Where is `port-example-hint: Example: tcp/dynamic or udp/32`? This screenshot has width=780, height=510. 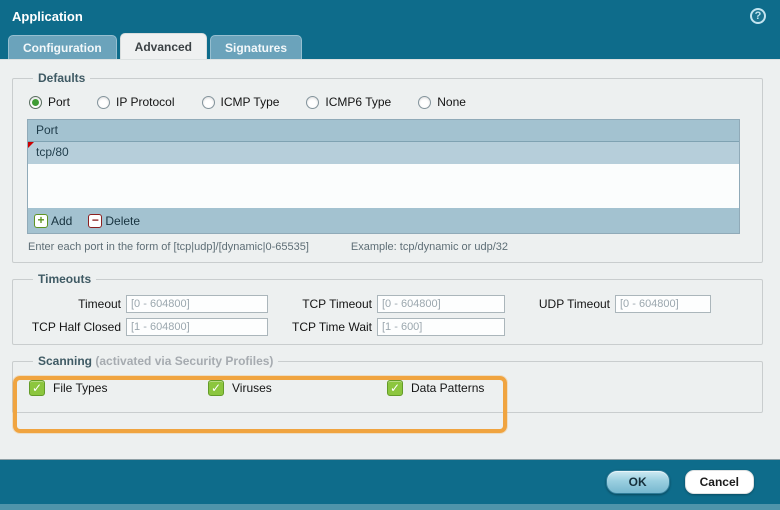
port-example-hint: Example: tcp/dynamic or udp/32 is located at coordinates (429, 247).